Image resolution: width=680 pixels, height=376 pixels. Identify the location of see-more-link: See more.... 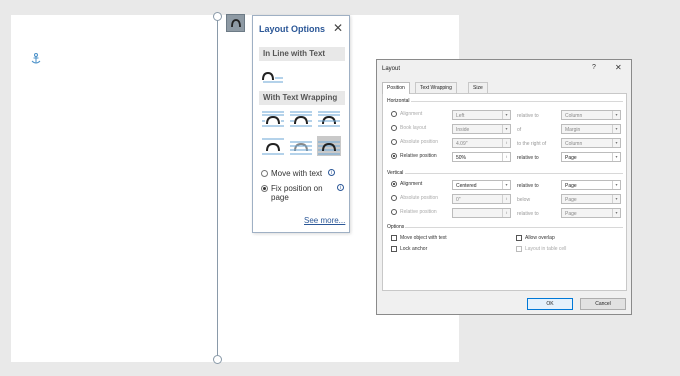
(324, 220).